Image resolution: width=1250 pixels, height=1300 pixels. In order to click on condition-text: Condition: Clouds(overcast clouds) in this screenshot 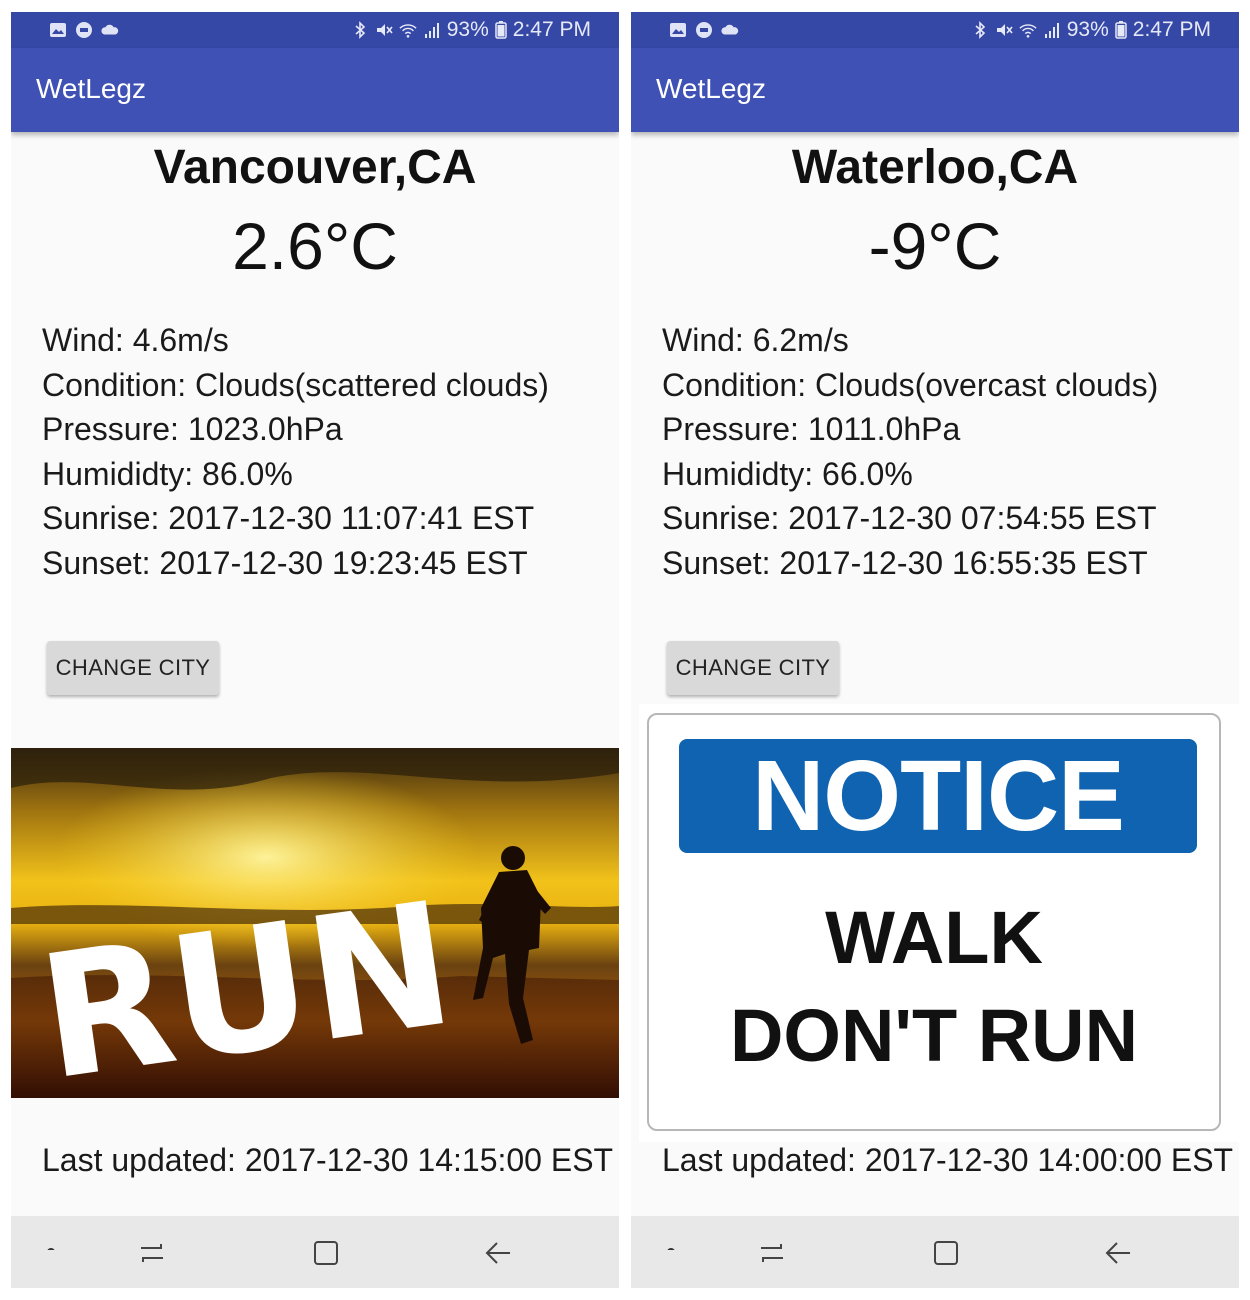, I will do `click(910, 384)`.